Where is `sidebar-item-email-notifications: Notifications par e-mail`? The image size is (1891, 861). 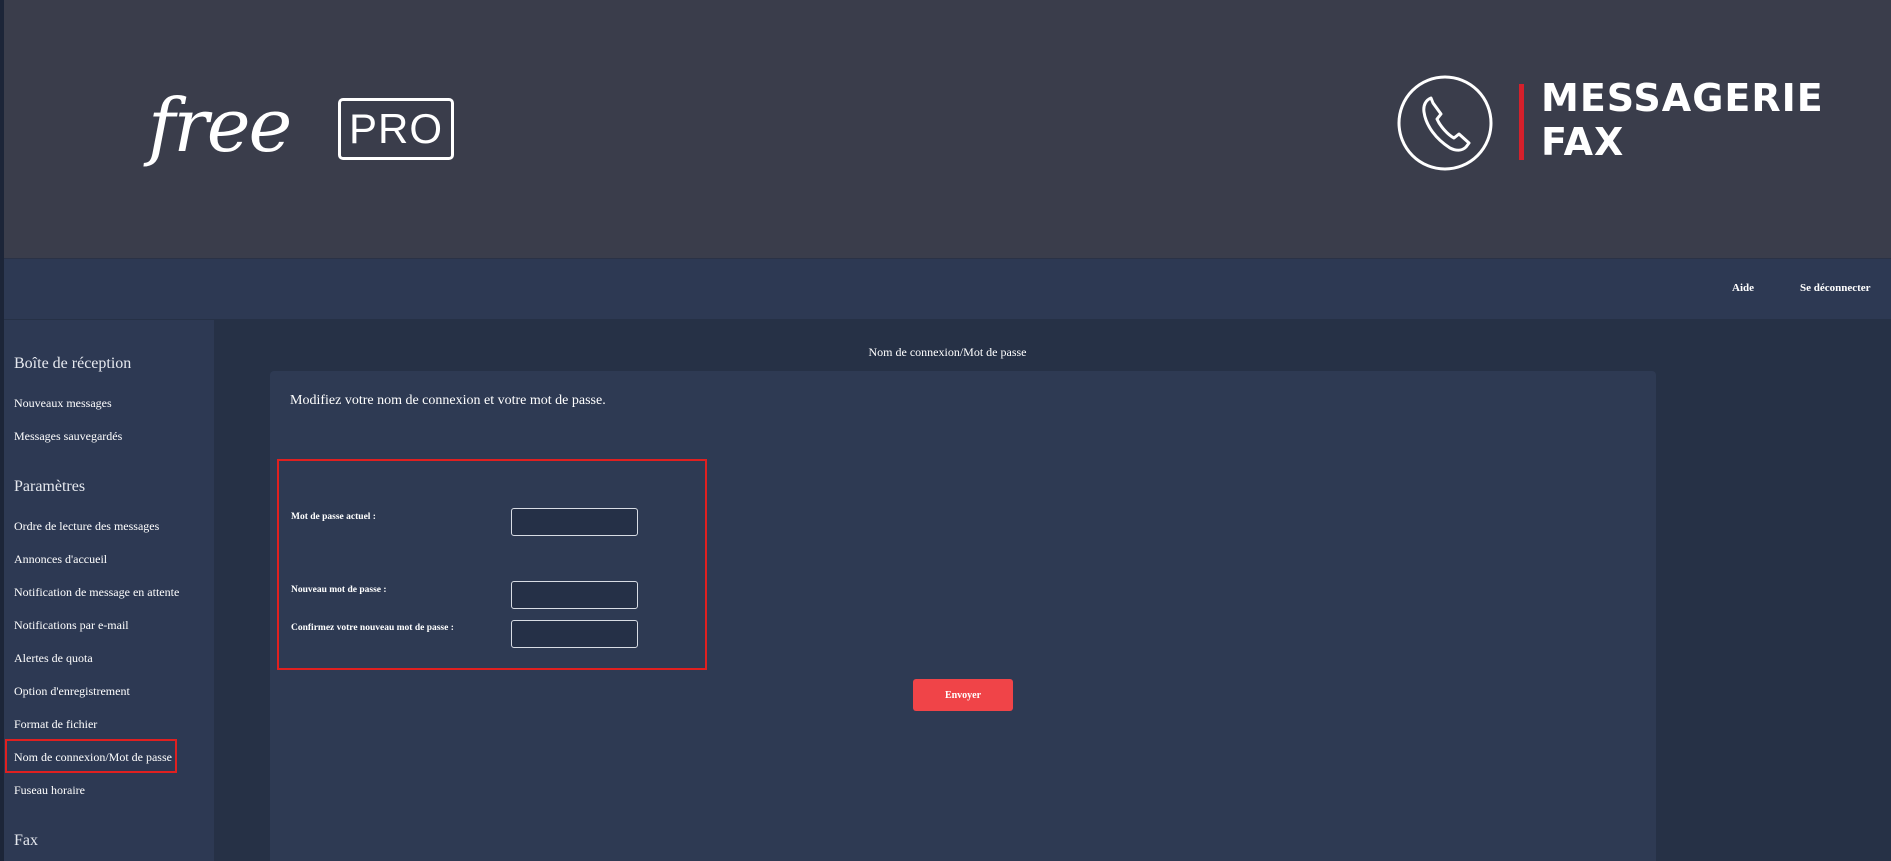 sidebar-item-email-notifications: Notifications par e-mail is located at coordinates (71, 625).